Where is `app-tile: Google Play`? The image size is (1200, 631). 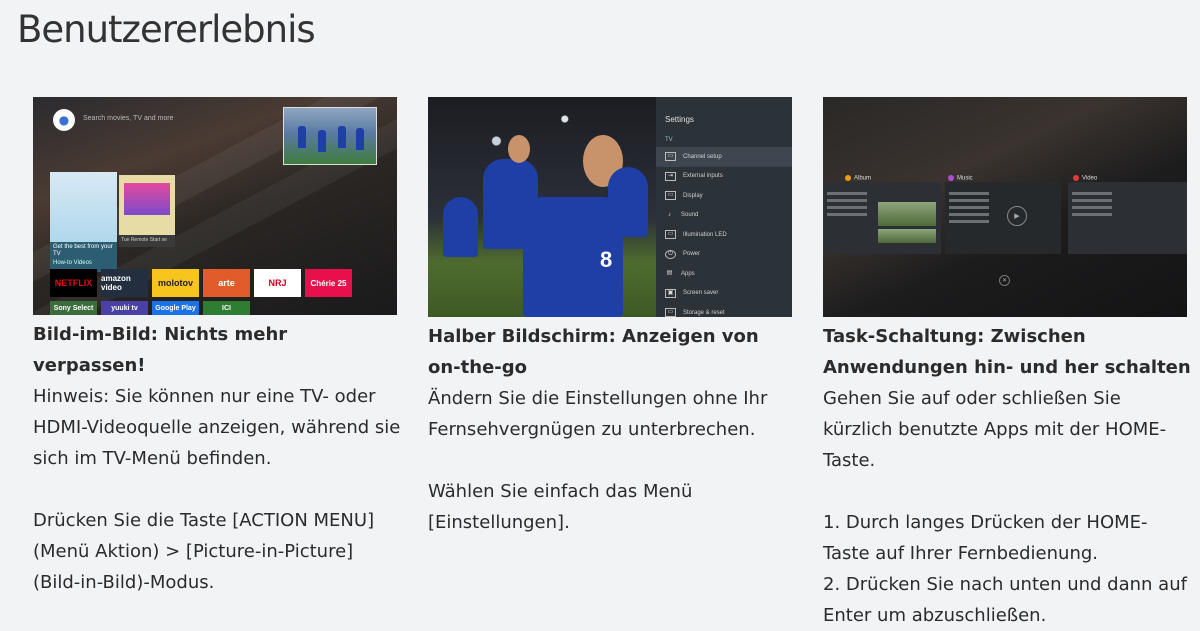
app-tile: Google Play is located at coordinates (175, 308).